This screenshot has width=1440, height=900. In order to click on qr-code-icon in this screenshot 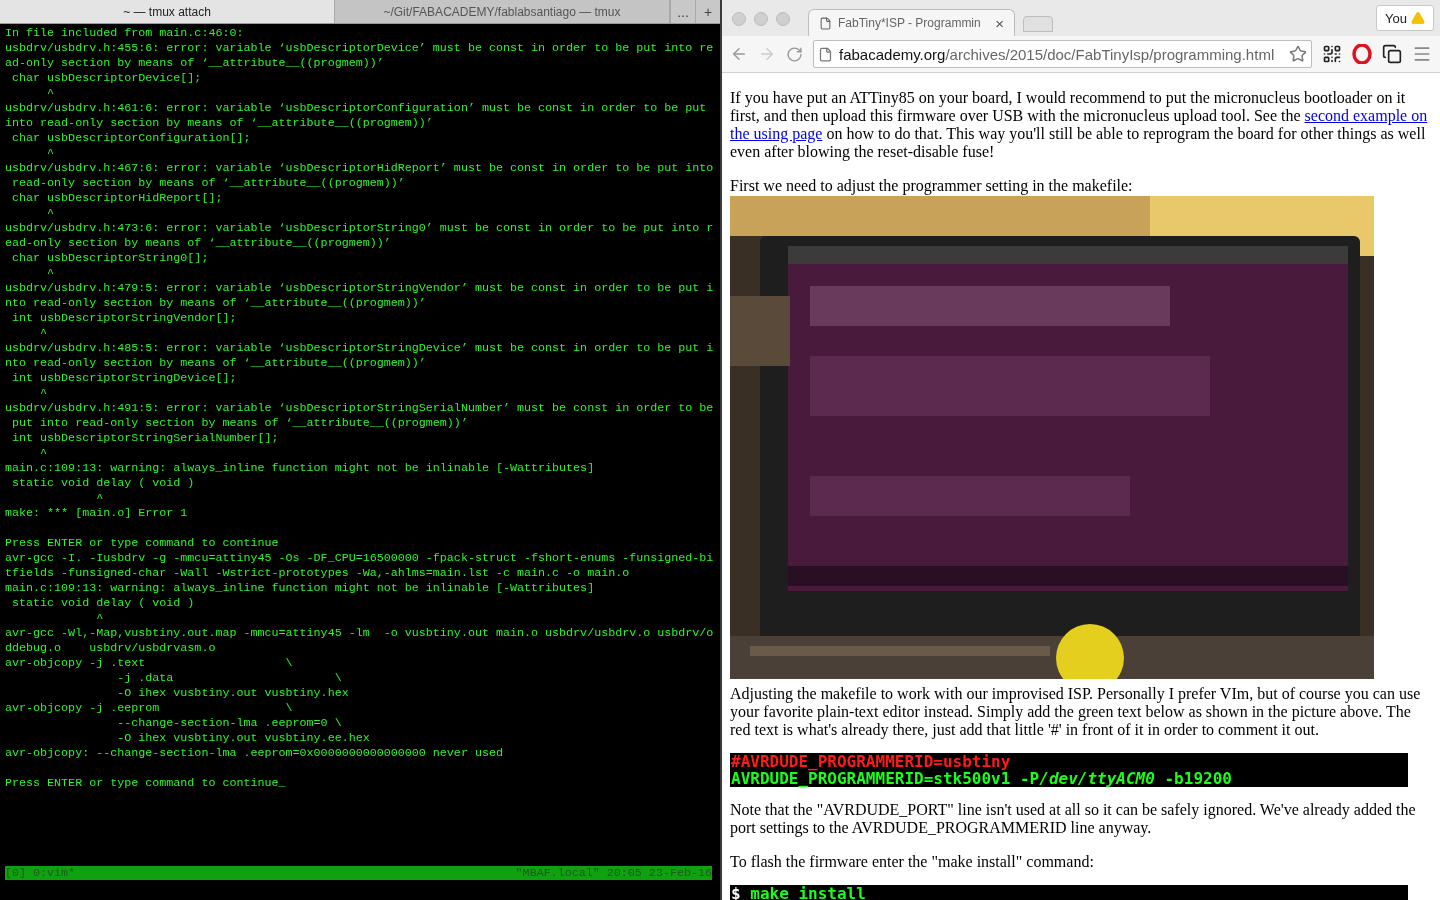, I will do `click(1332, 54)`.